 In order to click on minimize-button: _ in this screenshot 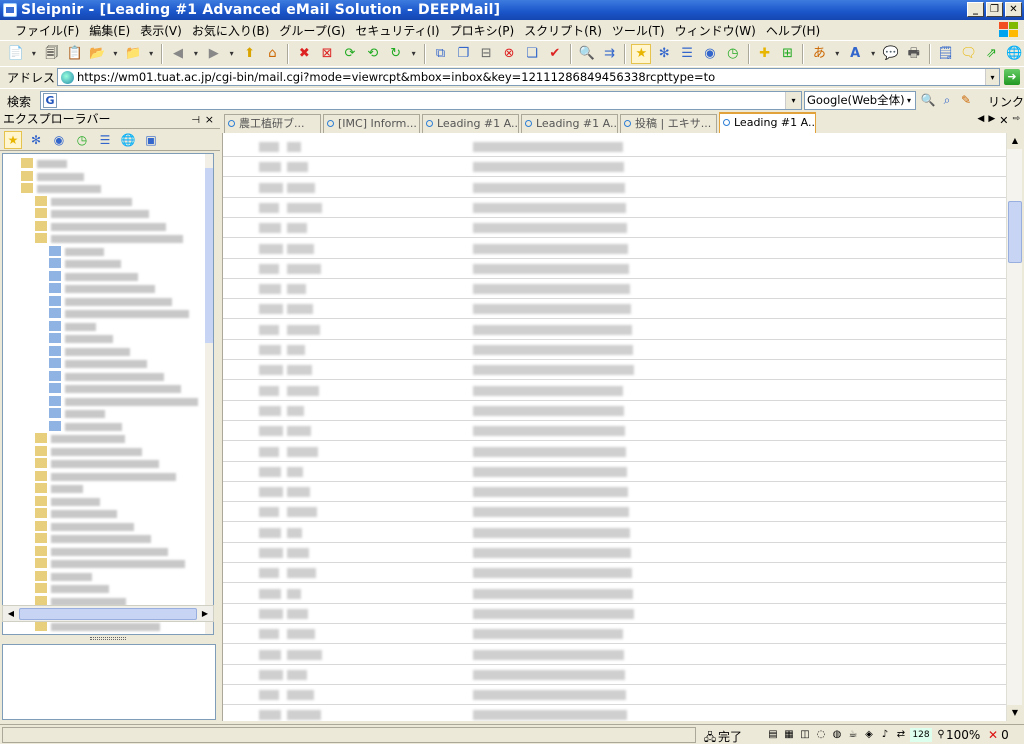, I will do `click(975, 9)`.